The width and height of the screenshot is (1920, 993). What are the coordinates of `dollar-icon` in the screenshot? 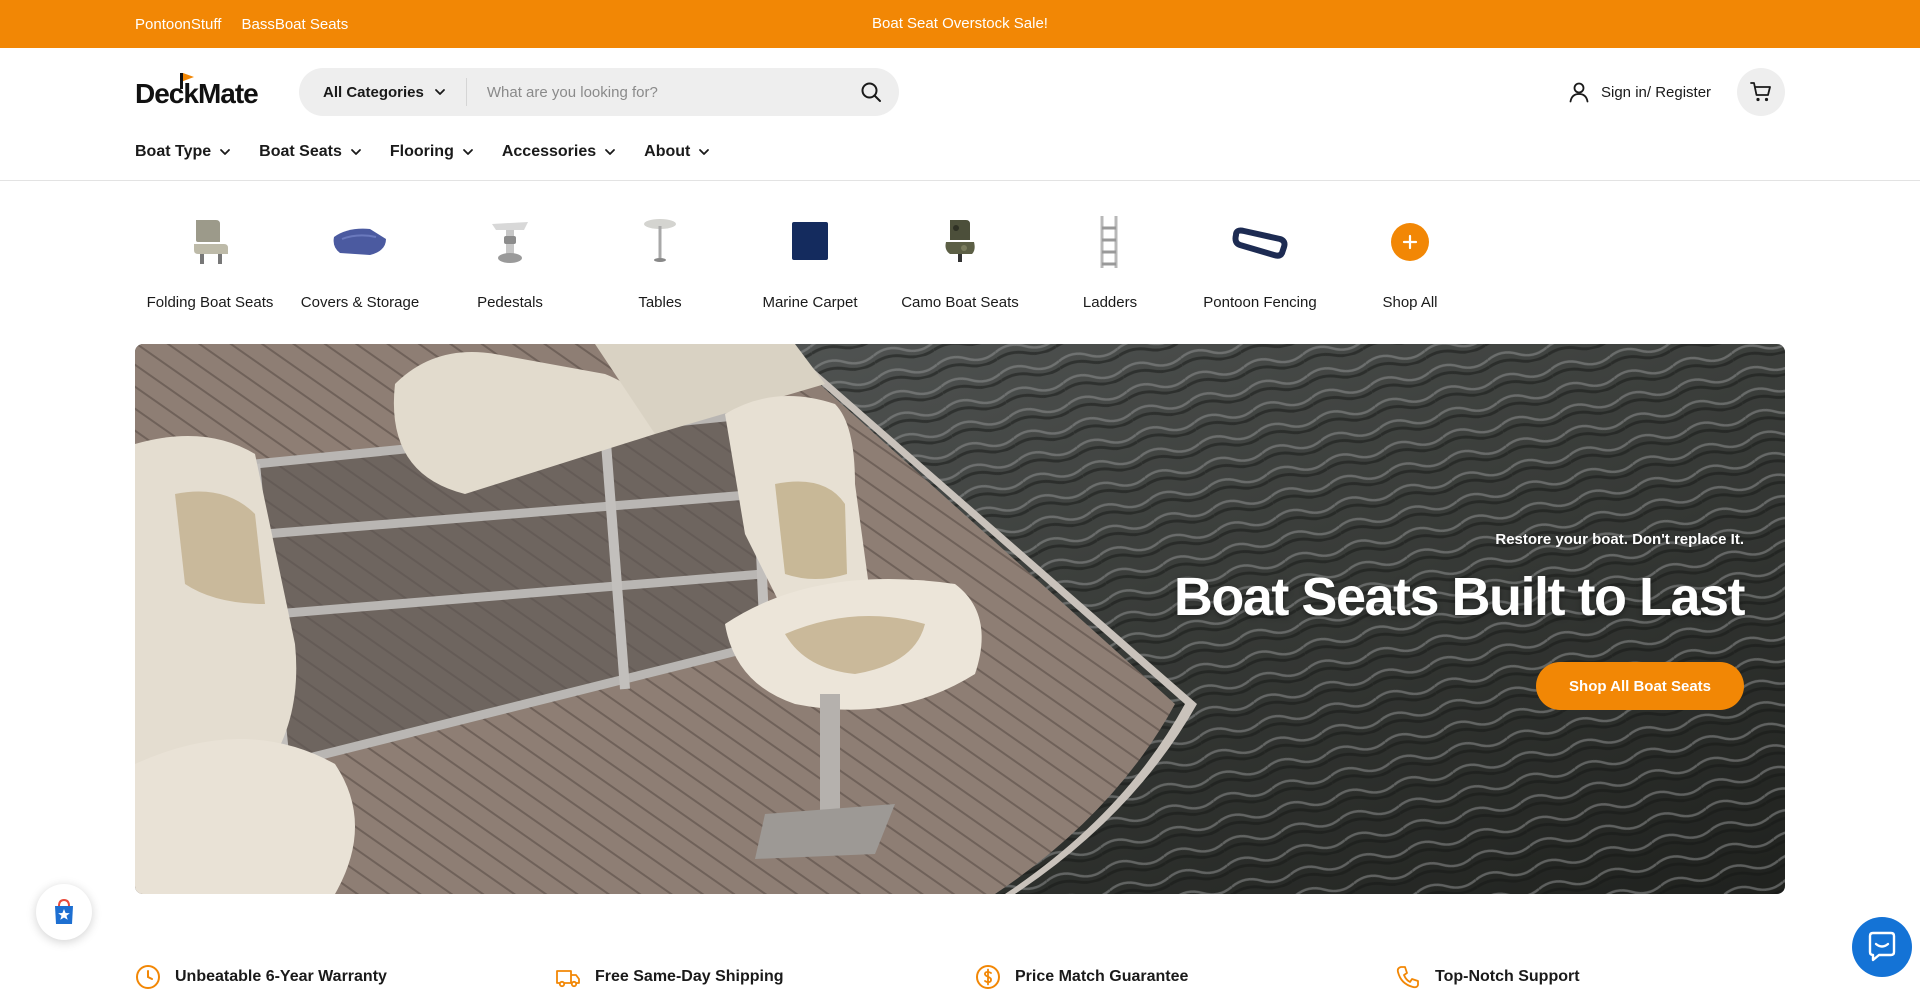 It's located at (988, 977).